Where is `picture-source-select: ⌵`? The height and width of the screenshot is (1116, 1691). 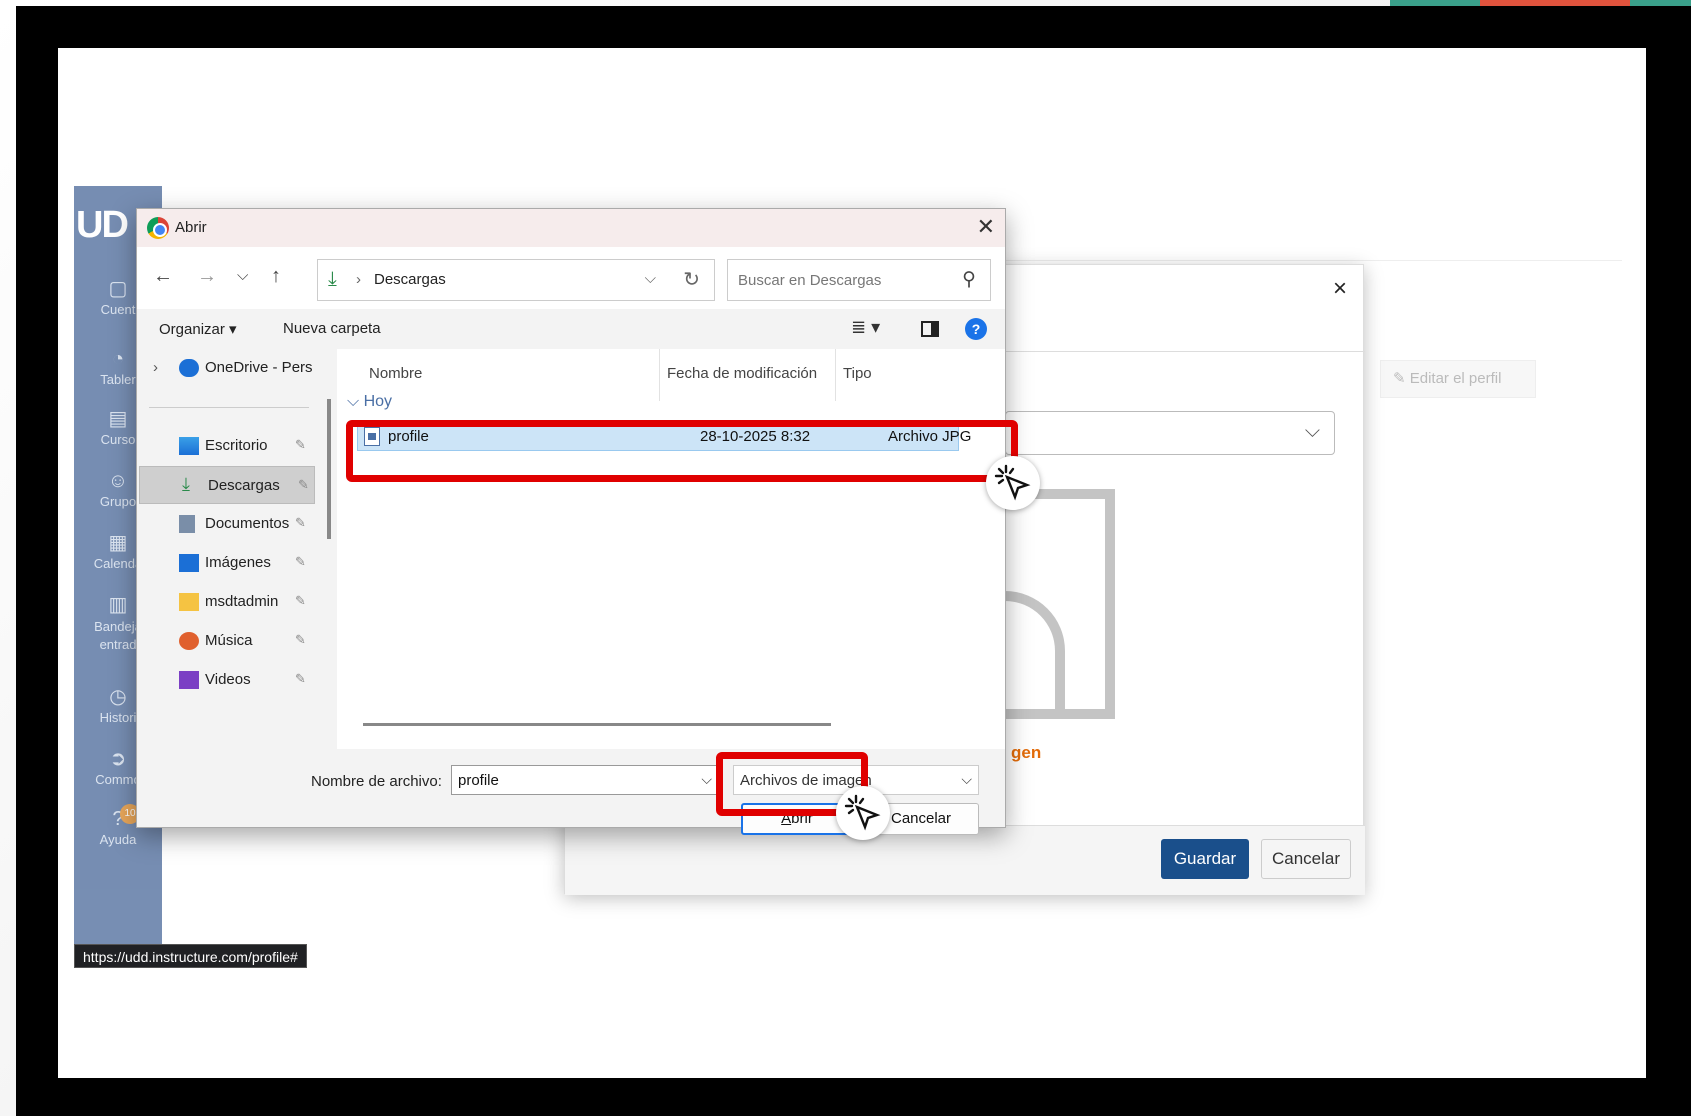 picture-source-select: ⌵ is located at coordinates (1170, 433).